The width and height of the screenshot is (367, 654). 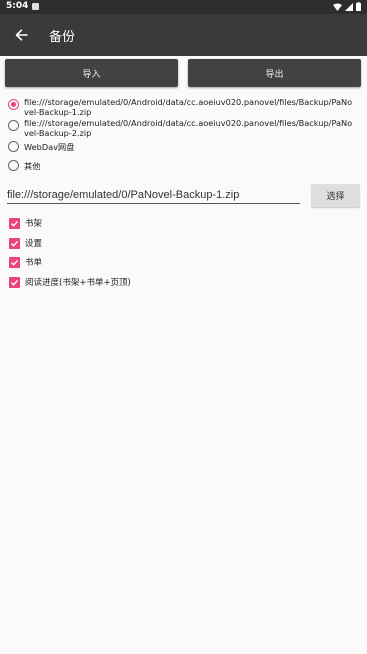 I want to click on page-title: 备份, so click(x=62, y=37).